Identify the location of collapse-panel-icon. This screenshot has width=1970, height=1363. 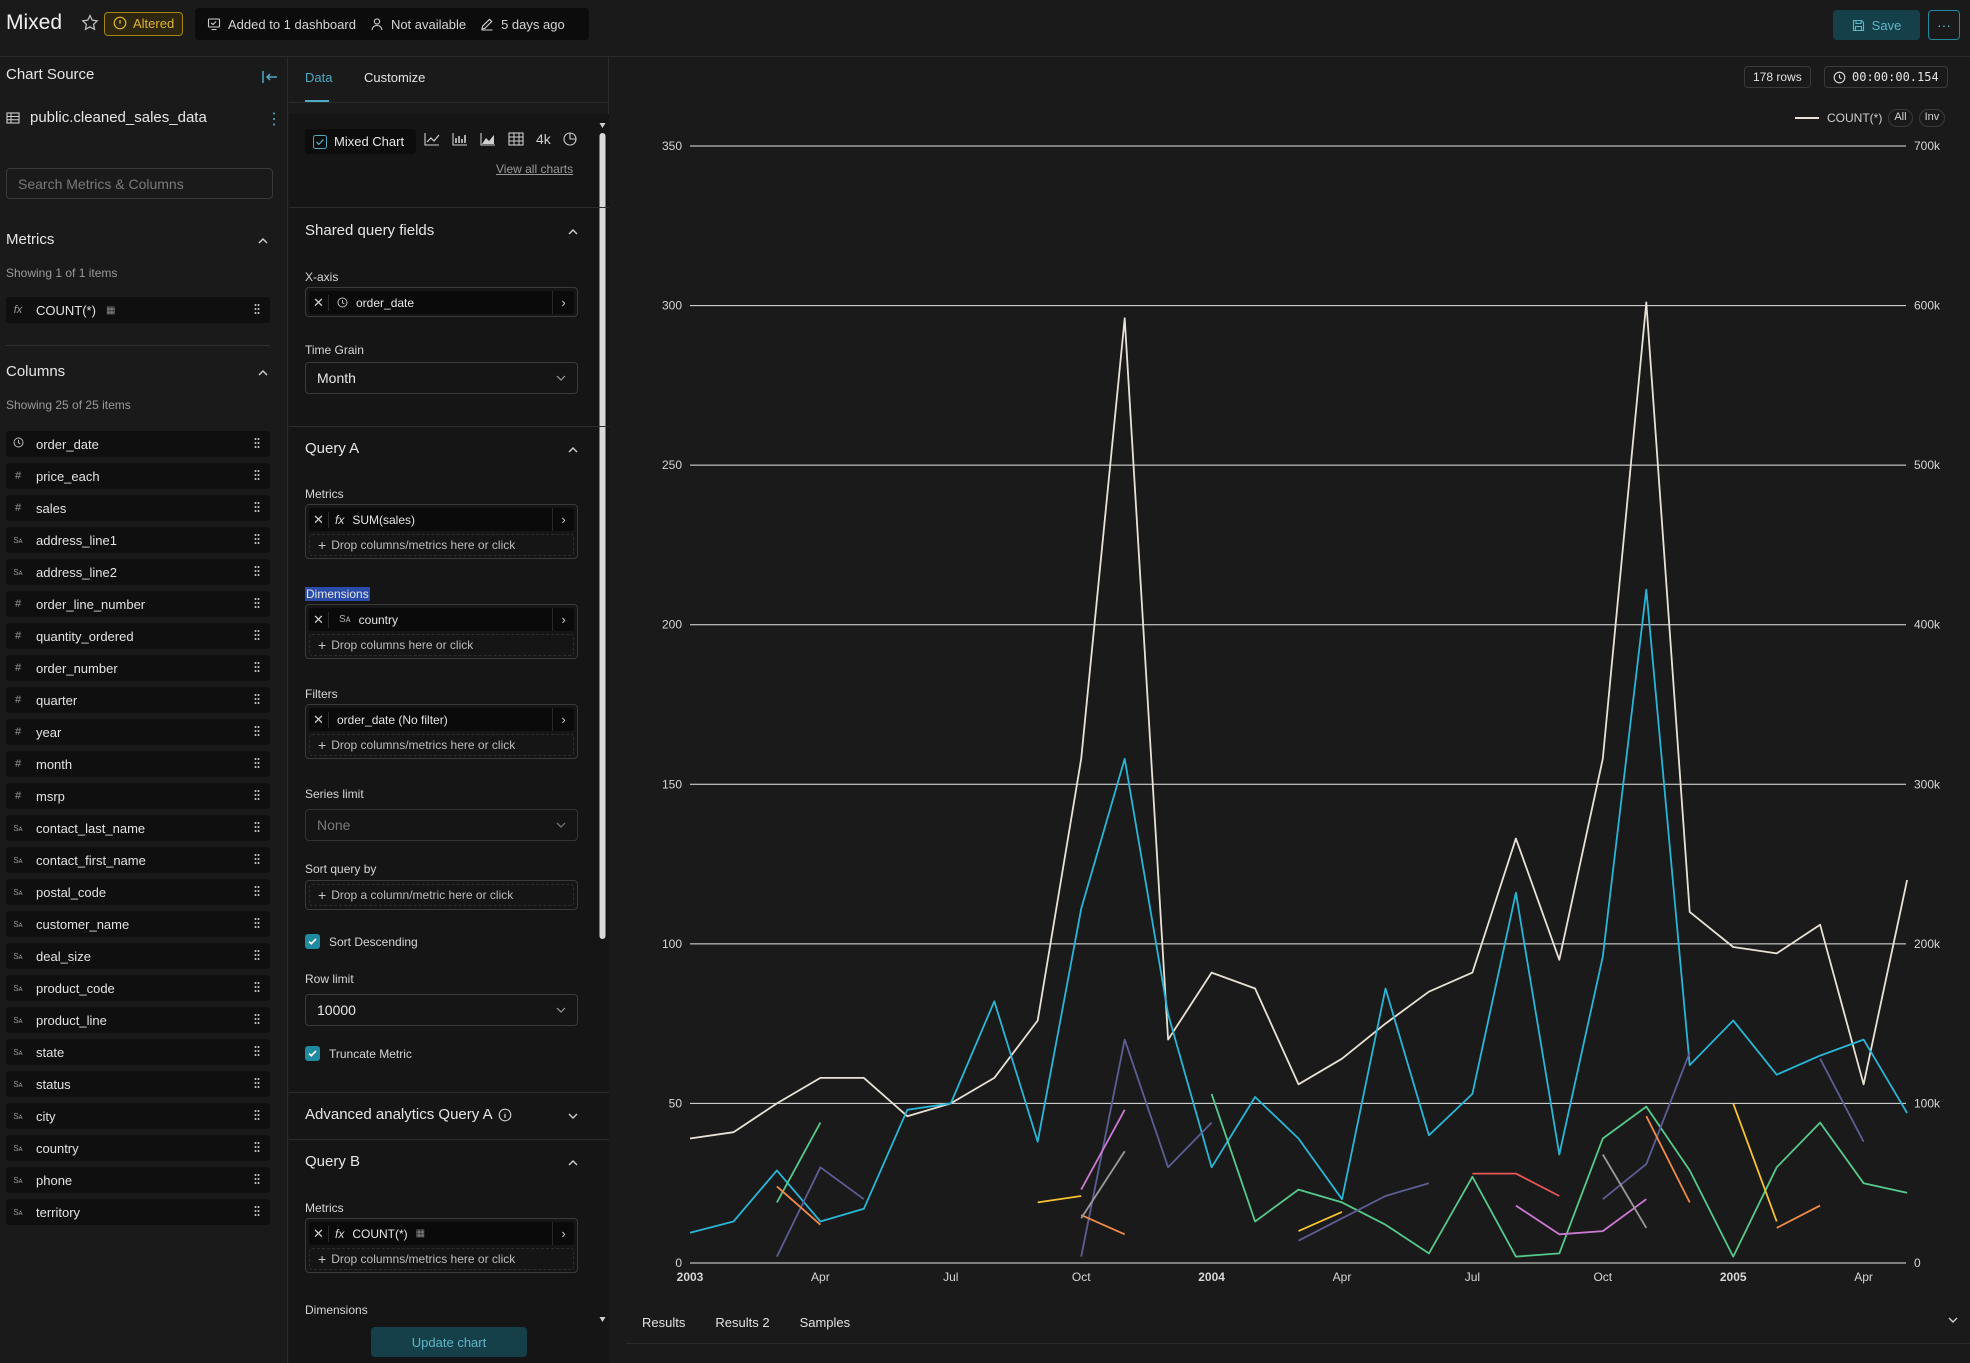
(270, 77).